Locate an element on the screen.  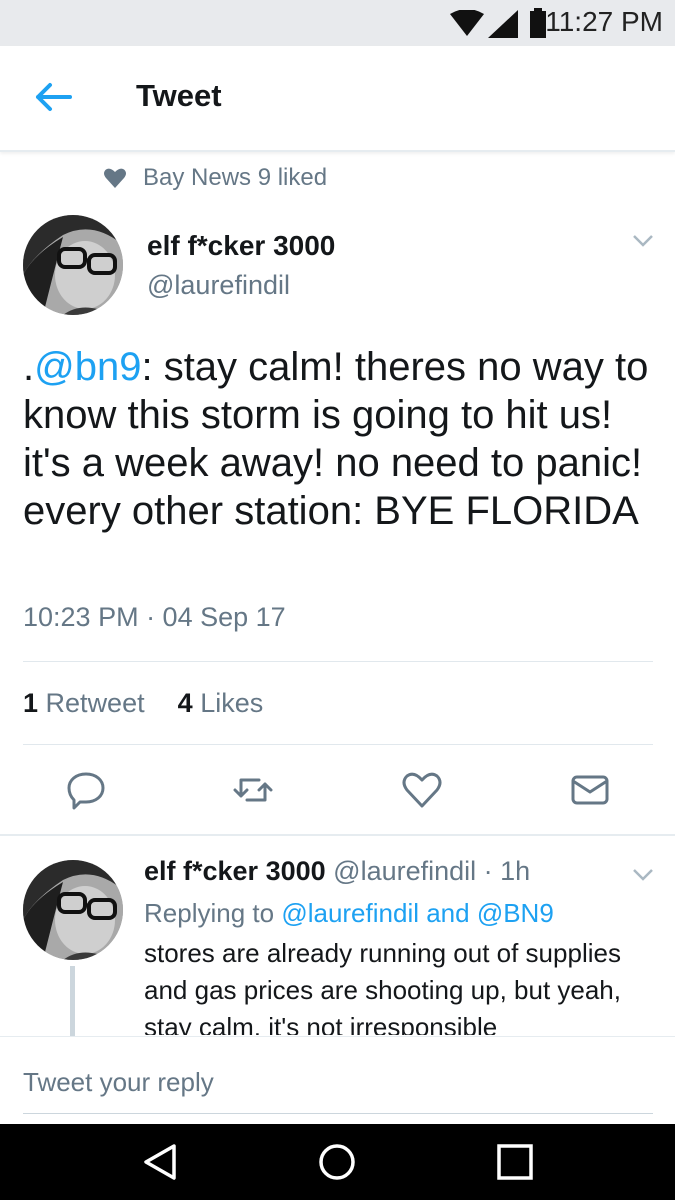
reply-avatar is located at coordinates (73, 910).